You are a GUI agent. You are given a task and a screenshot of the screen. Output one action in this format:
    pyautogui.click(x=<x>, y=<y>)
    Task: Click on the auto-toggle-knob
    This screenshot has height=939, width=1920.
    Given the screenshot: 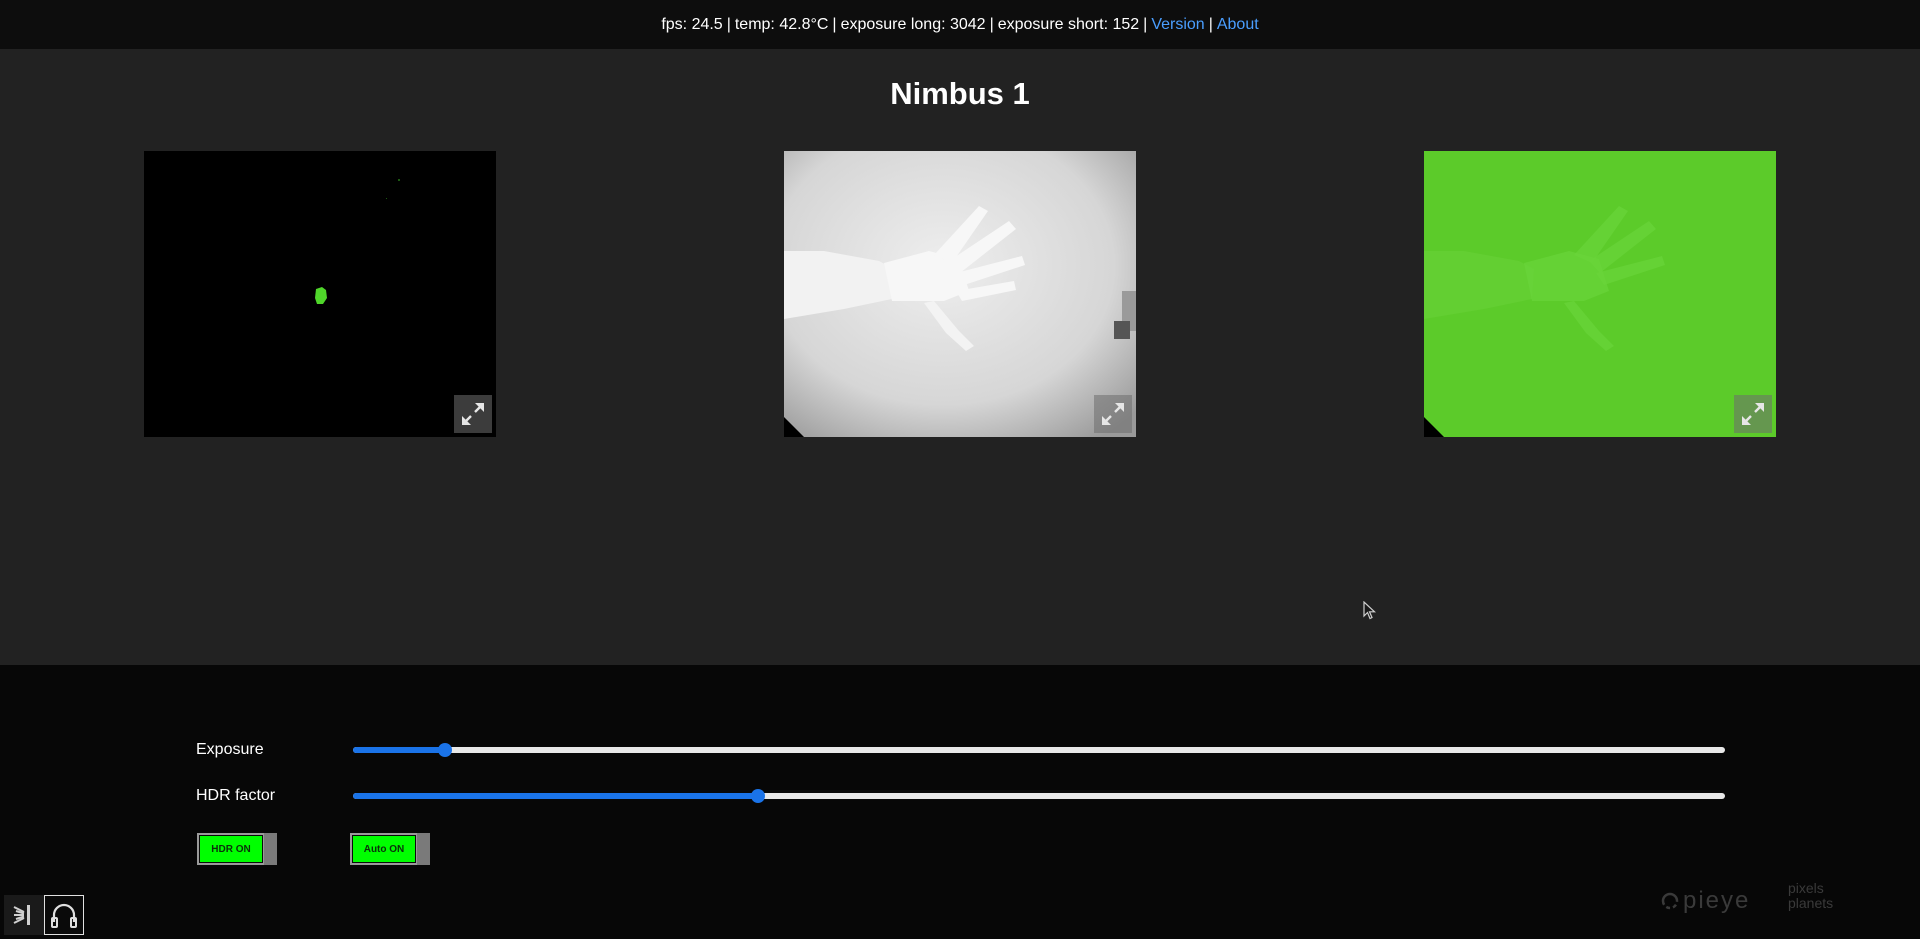 What is the action you would take?
    pyautogui.click(x=423, y=849)
    